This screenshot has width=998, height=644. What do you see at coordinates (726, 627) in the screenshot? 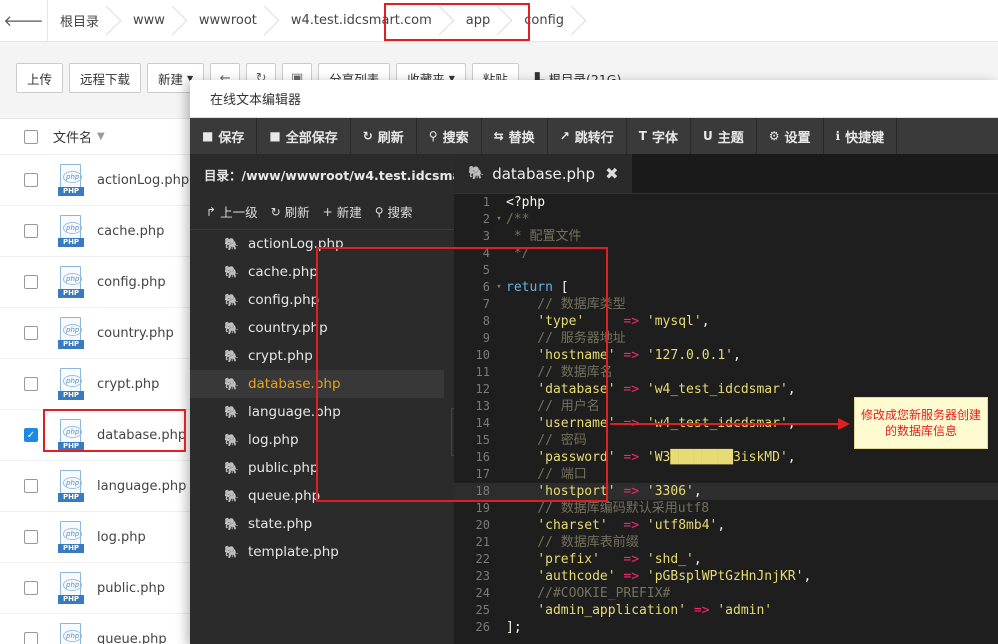
I see `code-line: 26];` at bounding box center [726, 627].